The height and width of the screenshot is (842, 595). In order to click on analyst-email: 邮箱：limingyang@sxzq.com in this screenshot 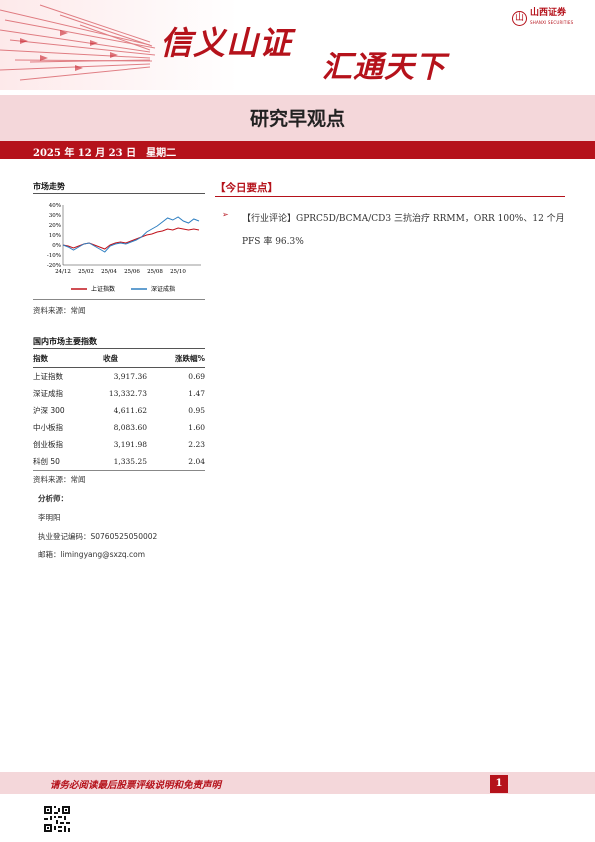, I will do `click(92, 554)`.